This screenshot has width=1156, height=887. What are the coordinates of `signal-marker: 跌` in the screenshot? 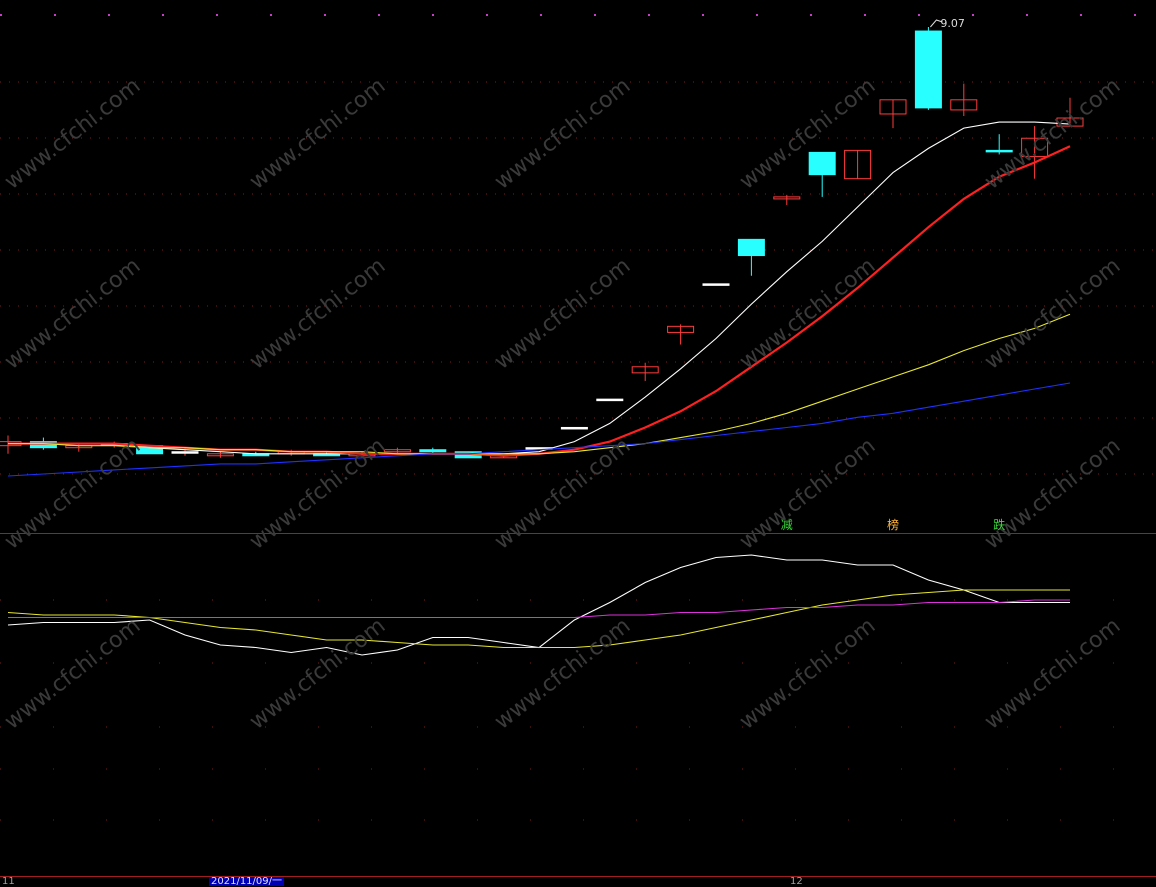 It's located at (999, 525).